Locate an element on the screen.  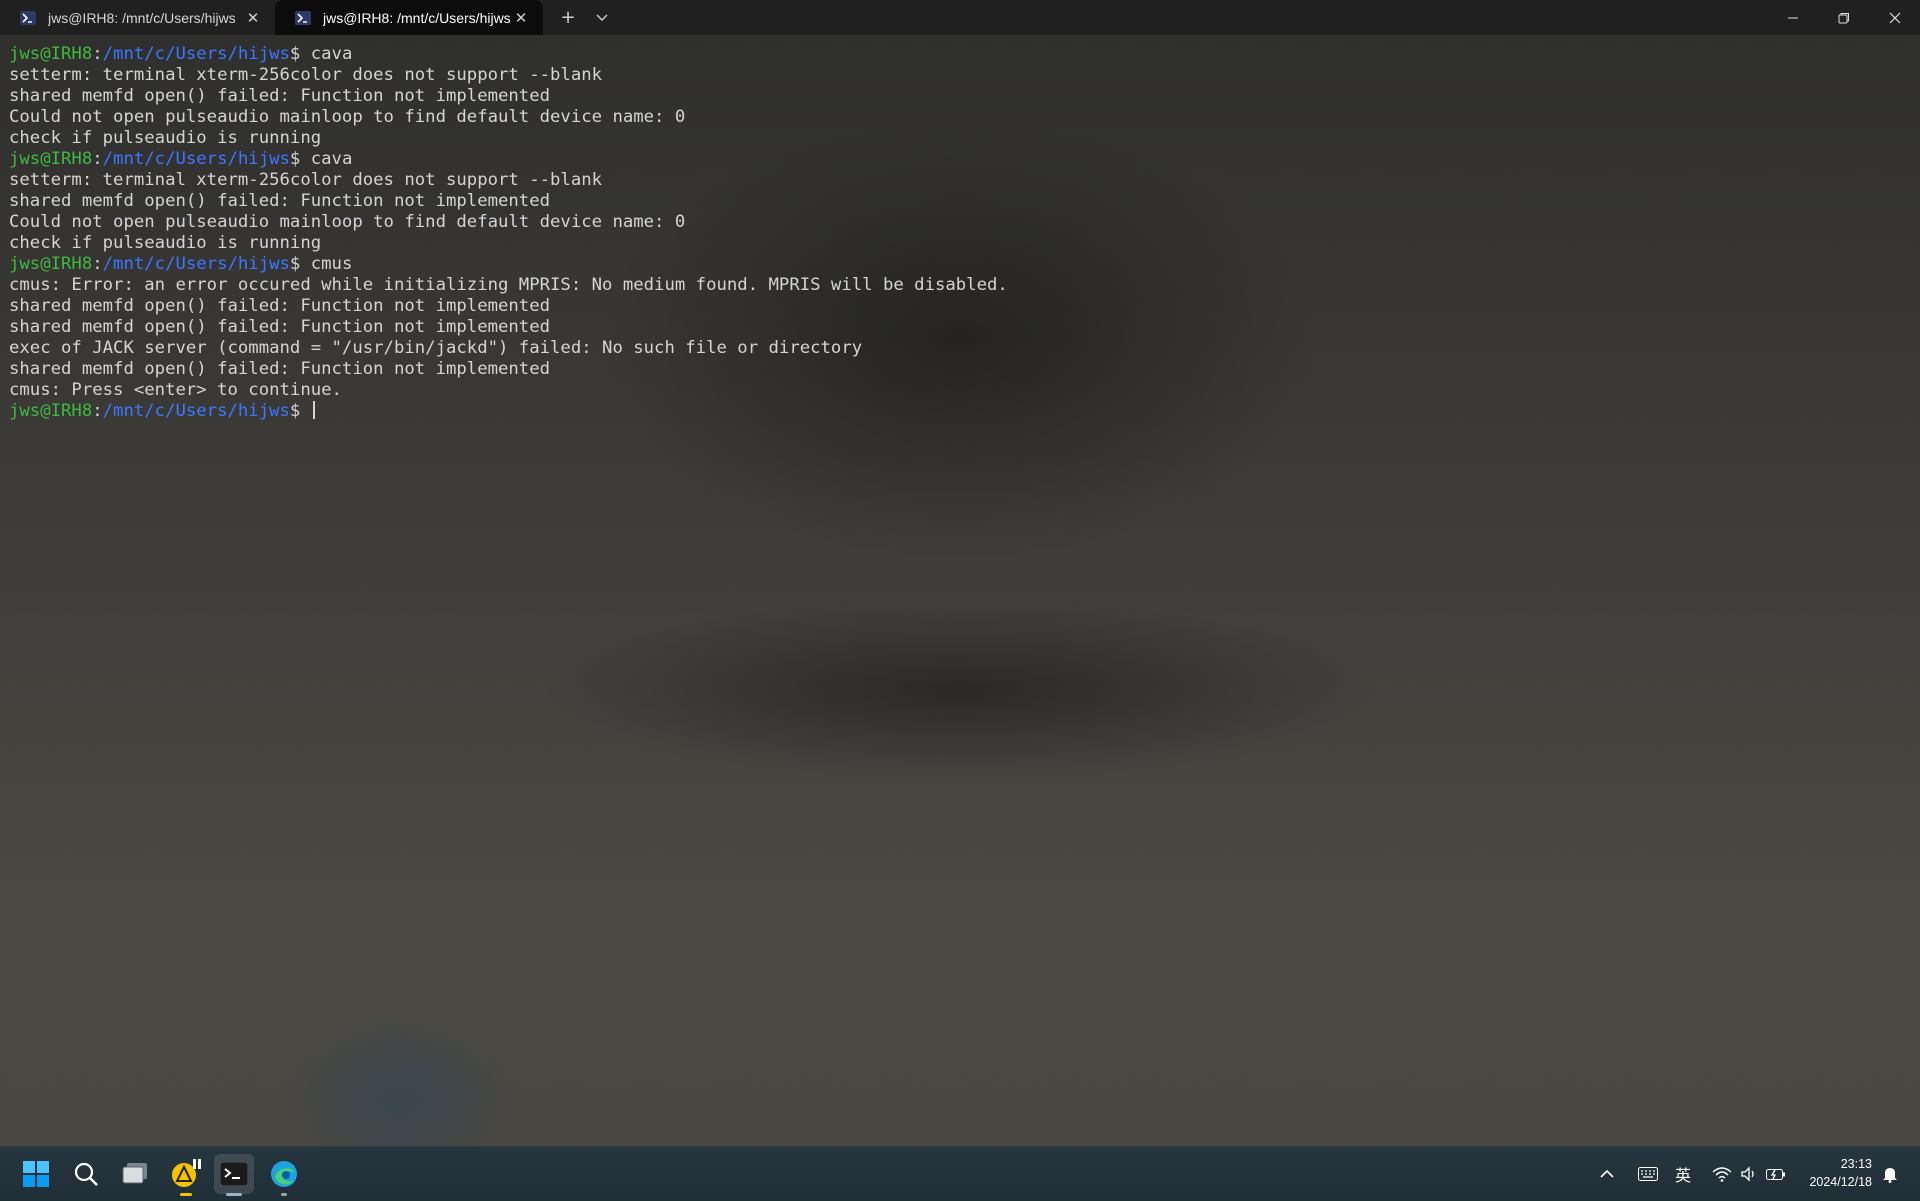
close-icon is located at coordinates (1894, 17).